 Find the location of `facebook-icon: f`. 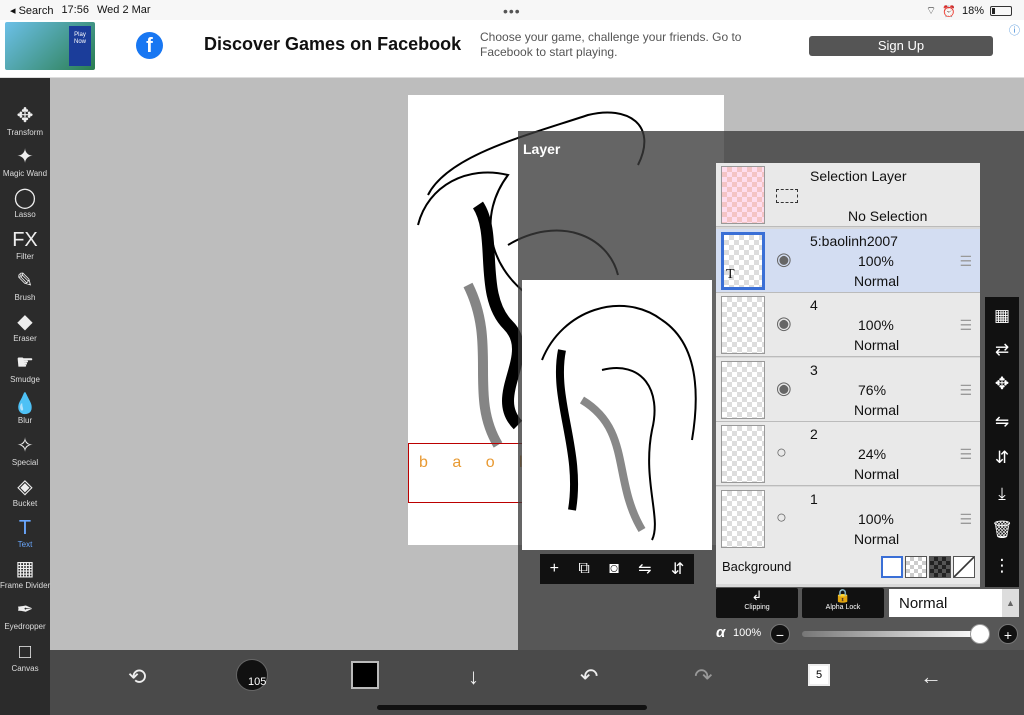

facebook-icon: f is located at coordinates (149, 45).